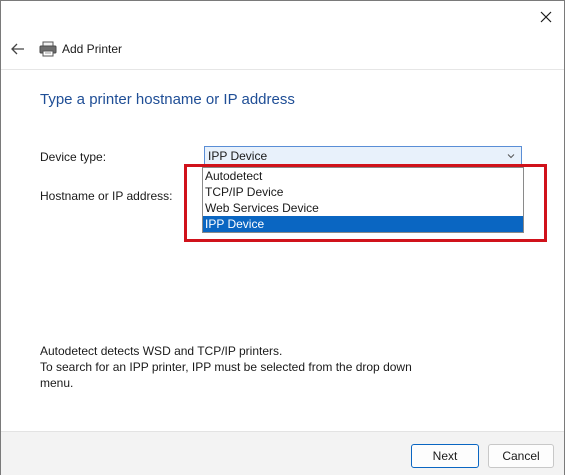  What do you see at coordinates (521, 456) in the screenshot?
I see `cancel-button: Cancel` at bounding box center [521, 456].